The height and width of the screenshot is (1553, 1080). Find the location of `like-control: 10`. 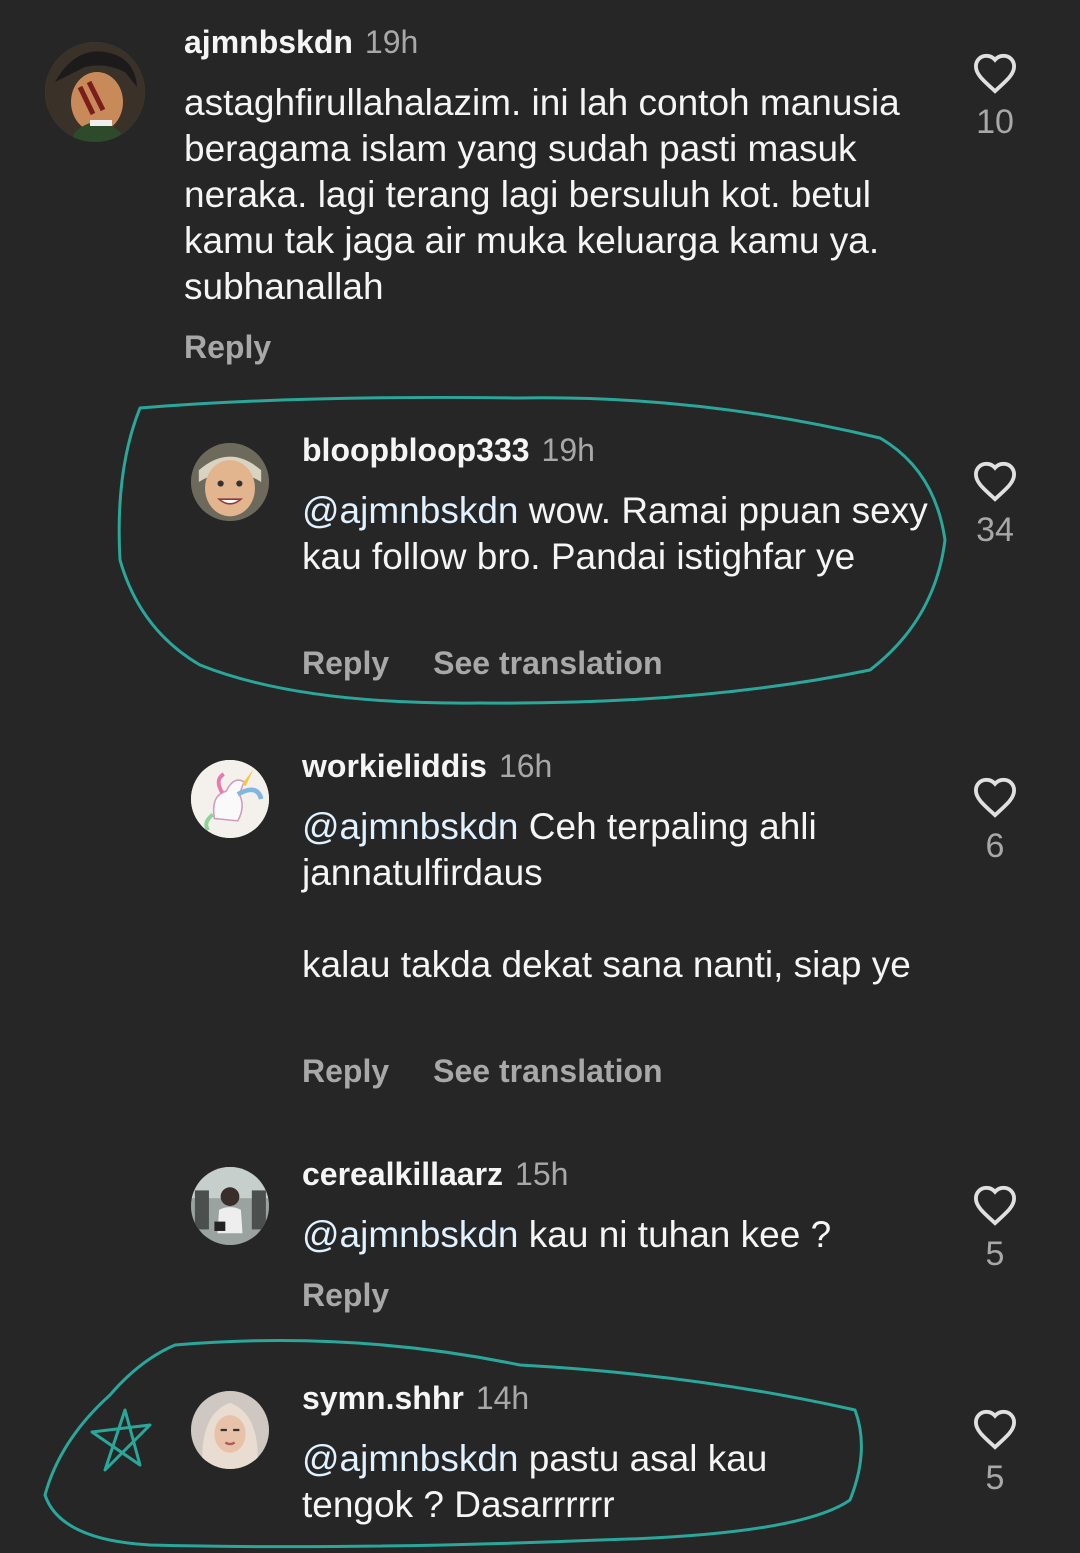

like-control: 10 is located at coordinates (995, 97).